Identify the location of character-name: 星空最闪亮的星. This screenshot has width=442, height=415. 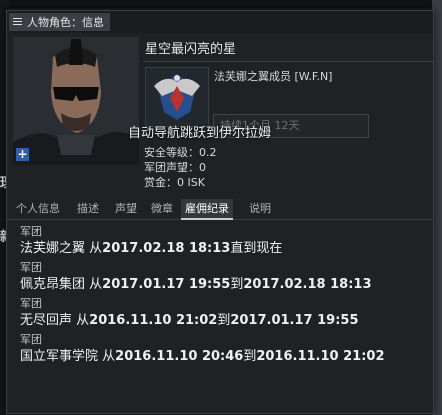
(191, 49).